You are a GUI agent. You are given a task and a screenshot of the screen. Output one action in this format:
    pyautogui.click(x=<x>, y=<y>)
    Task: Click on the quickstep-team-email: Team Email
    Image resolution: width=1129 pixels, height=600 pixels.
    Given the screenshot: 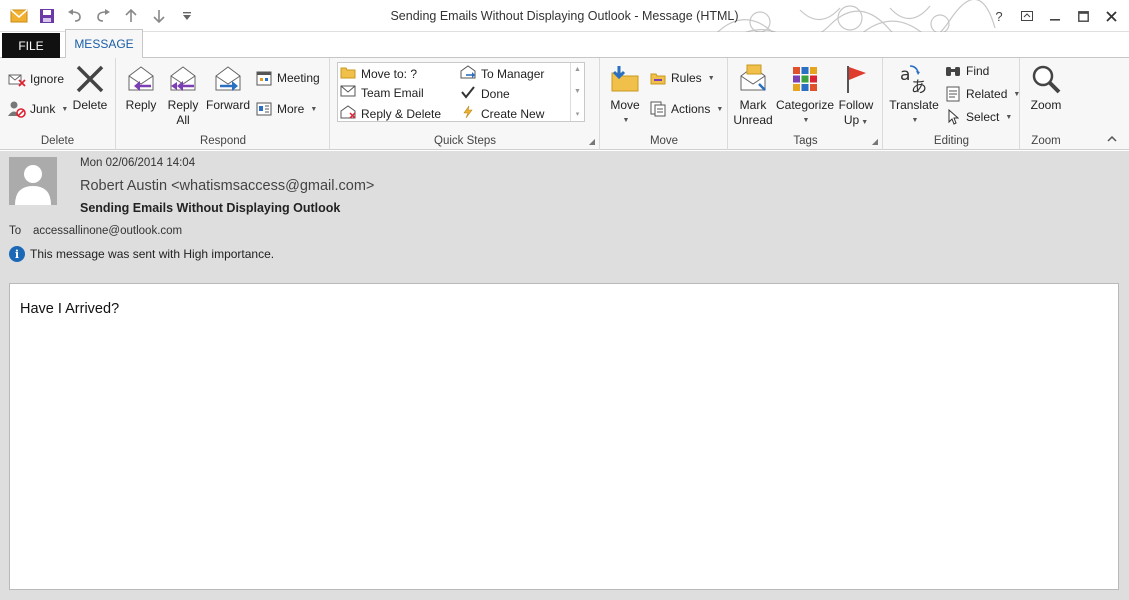 What is the action you would take?
    pyautogui.click(x=382, y=92)
    